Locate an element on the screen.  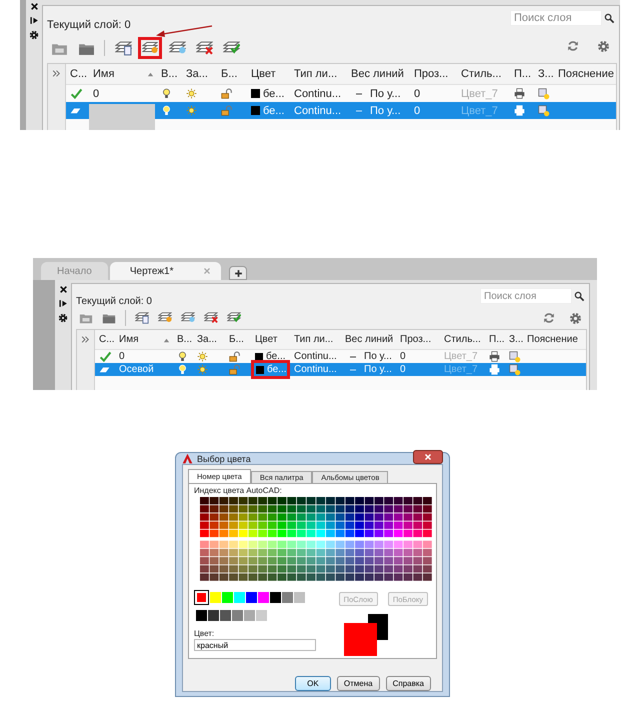
dialog-button: OK is located at coordinates (312, 683).